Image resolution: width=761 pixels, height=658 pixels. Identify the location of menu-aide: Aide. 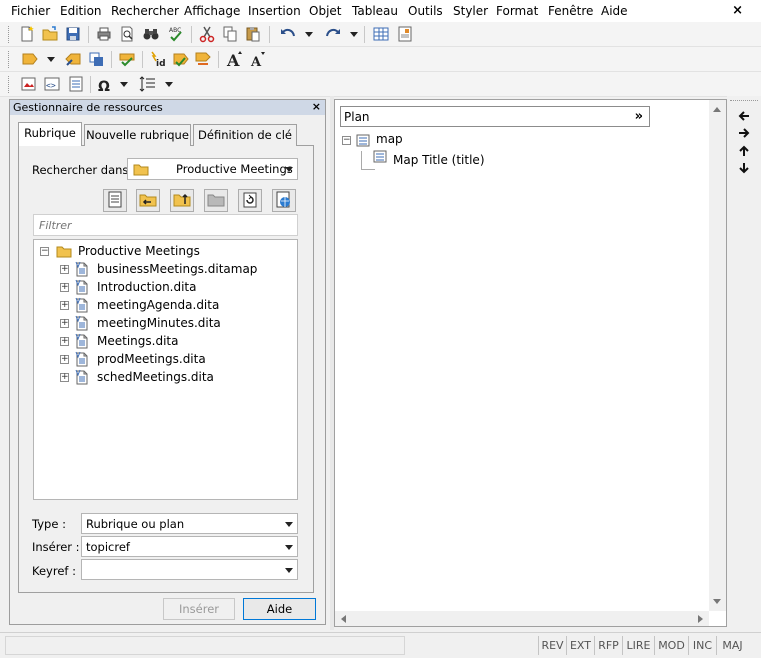
(614, 11).